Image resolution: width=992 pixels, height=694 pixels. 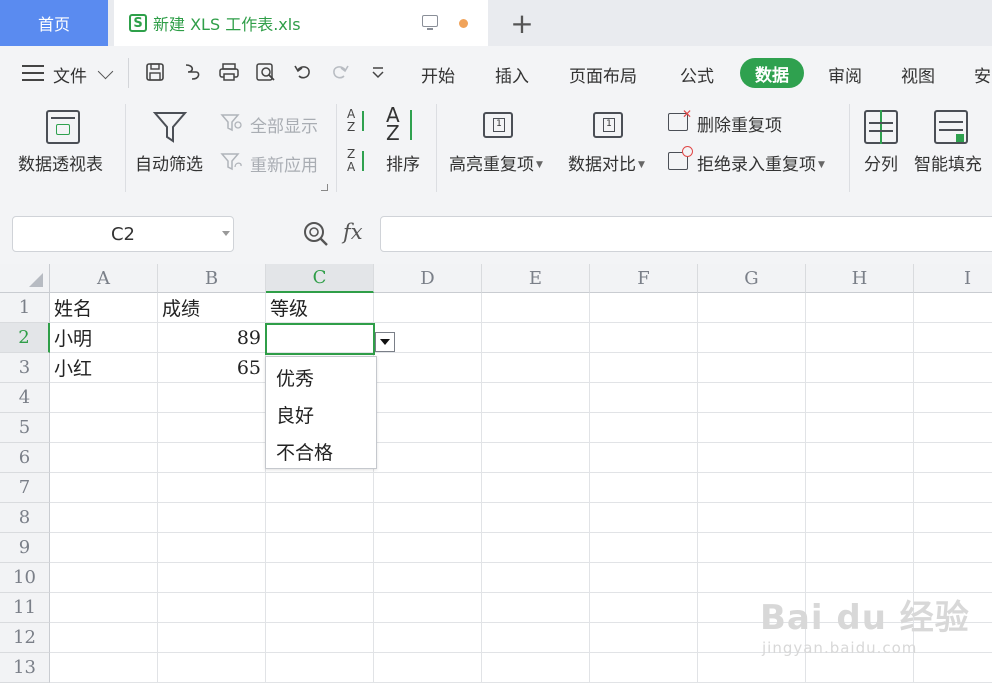 What do you see at coordinates (212, 278) in the screenshot?
I see `column-header-b: B` at bounding box center [212, 278].